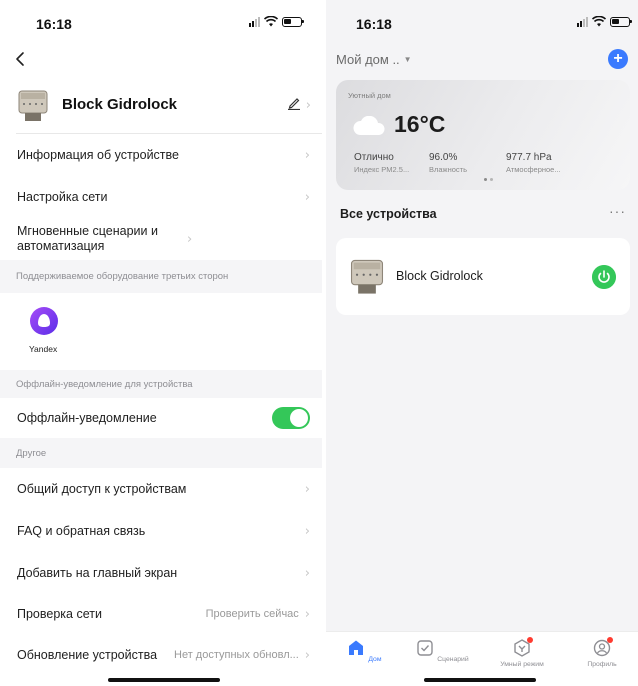 The image size is (638, 686). What do you see at coordinates (44, 321) in the screenshot?
I see `yandex-alice-icon` at bounding box center [44, 321].